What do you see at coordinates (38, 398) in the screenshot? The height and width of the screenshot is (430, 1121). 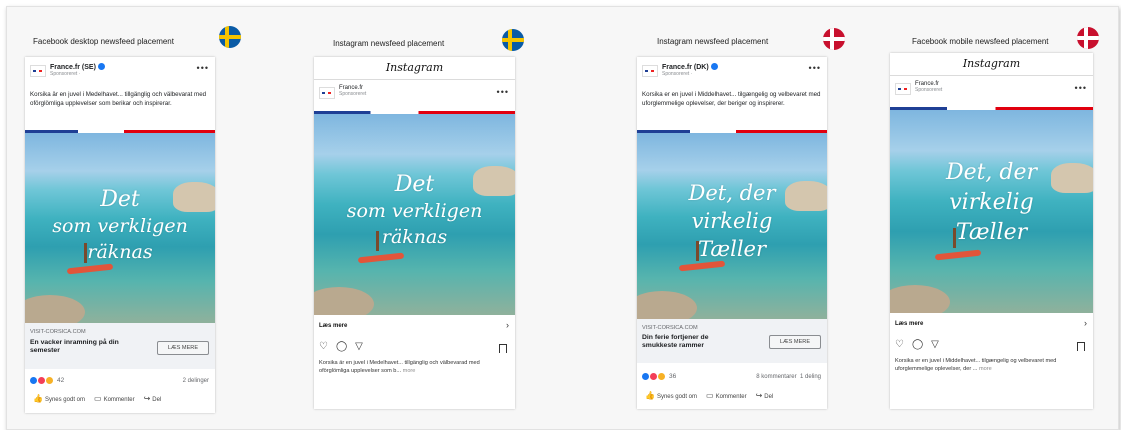 I see `thumbs-up-icon: 👍` at bounding box center [38, 398].